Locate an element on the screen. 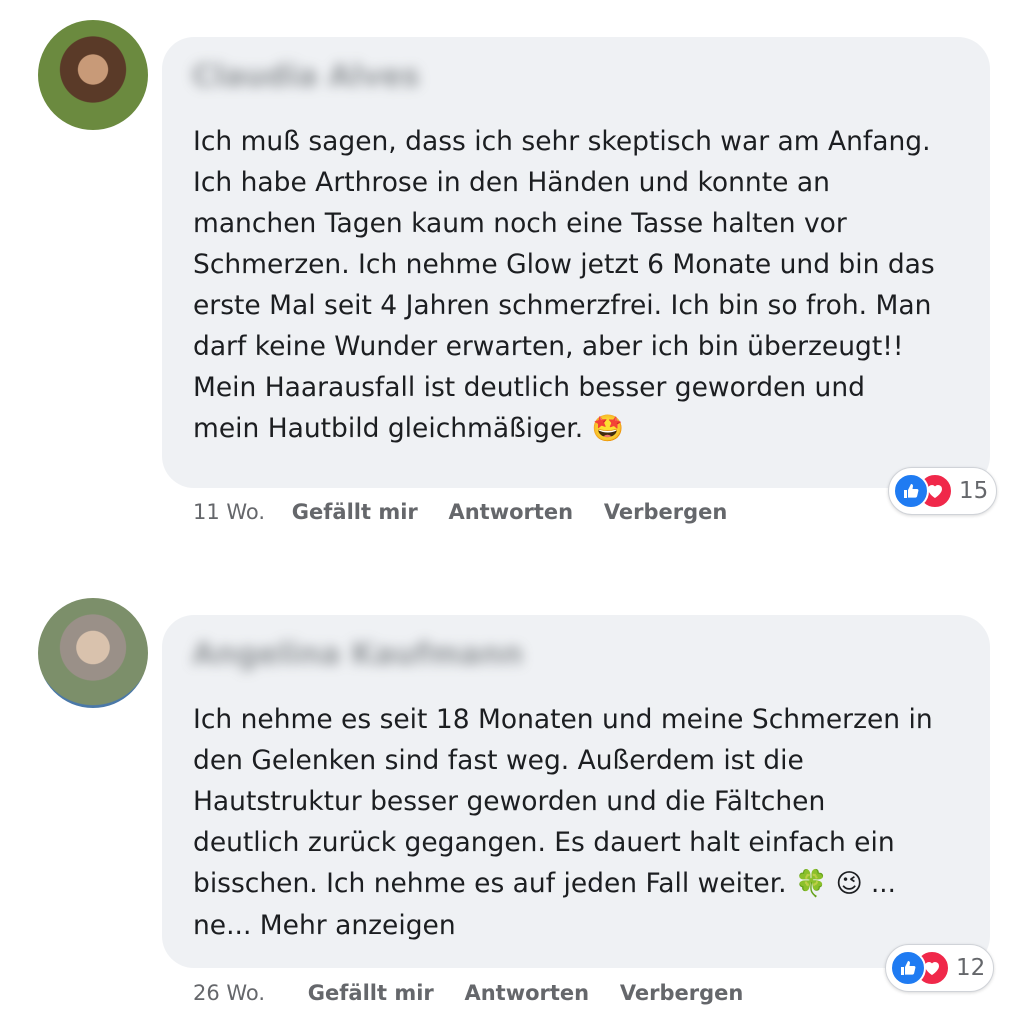 This screenshot has width=1024, height=1024. star-struck-emoji-icon: 🤩 is located at coordinates (607, 429).